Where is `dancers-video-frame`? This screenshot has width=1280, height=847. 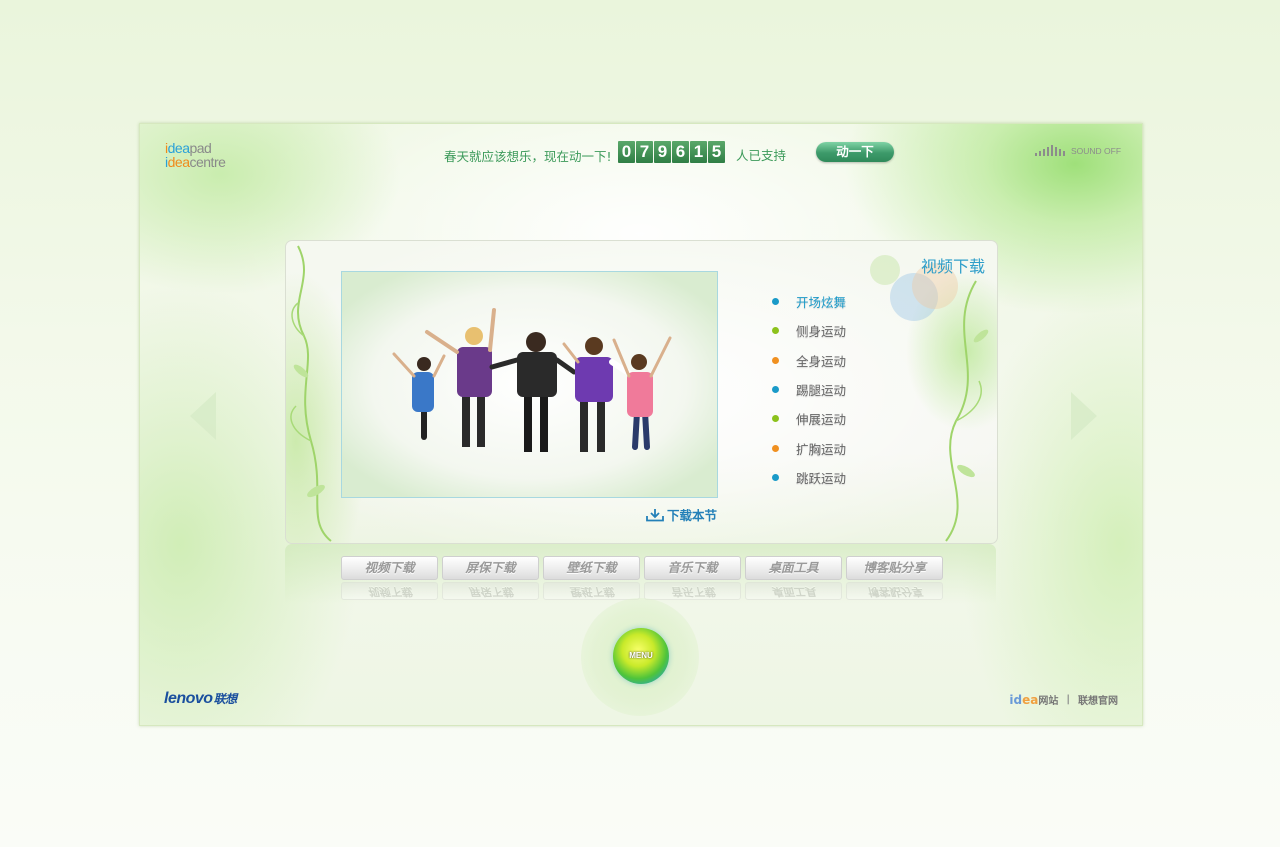
dancers-video-frame is located at coordinates (529, 384).